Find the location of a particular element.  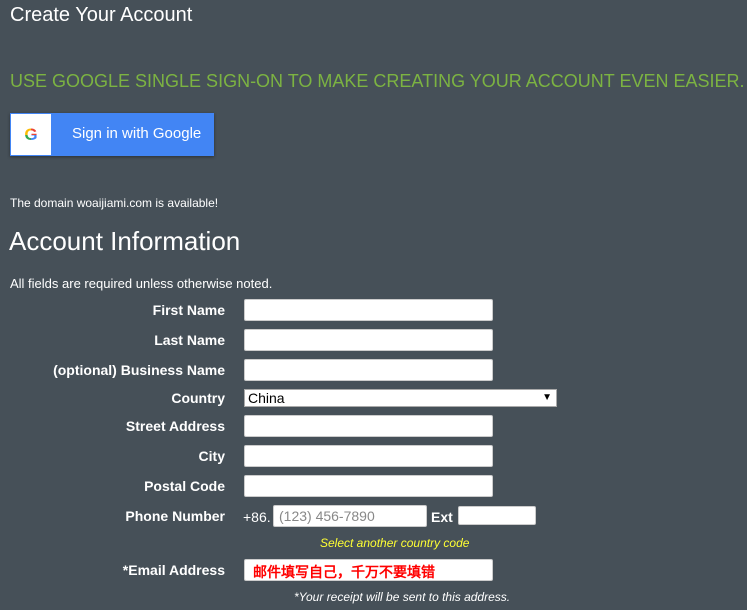

city-label: City is located at coordinates (211, 456).